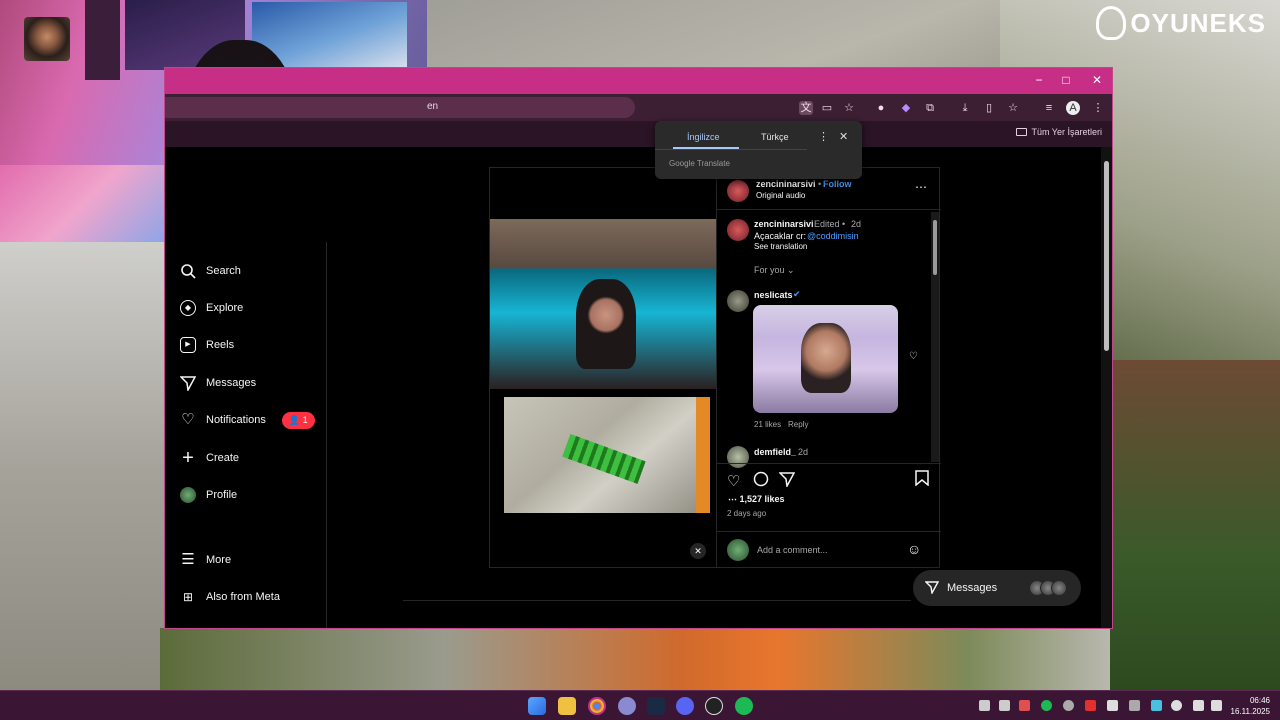 This screenshot has height=720, width=1280. I want to click on sidebar-item-reels: ▶ Reels, so click(207, 345).